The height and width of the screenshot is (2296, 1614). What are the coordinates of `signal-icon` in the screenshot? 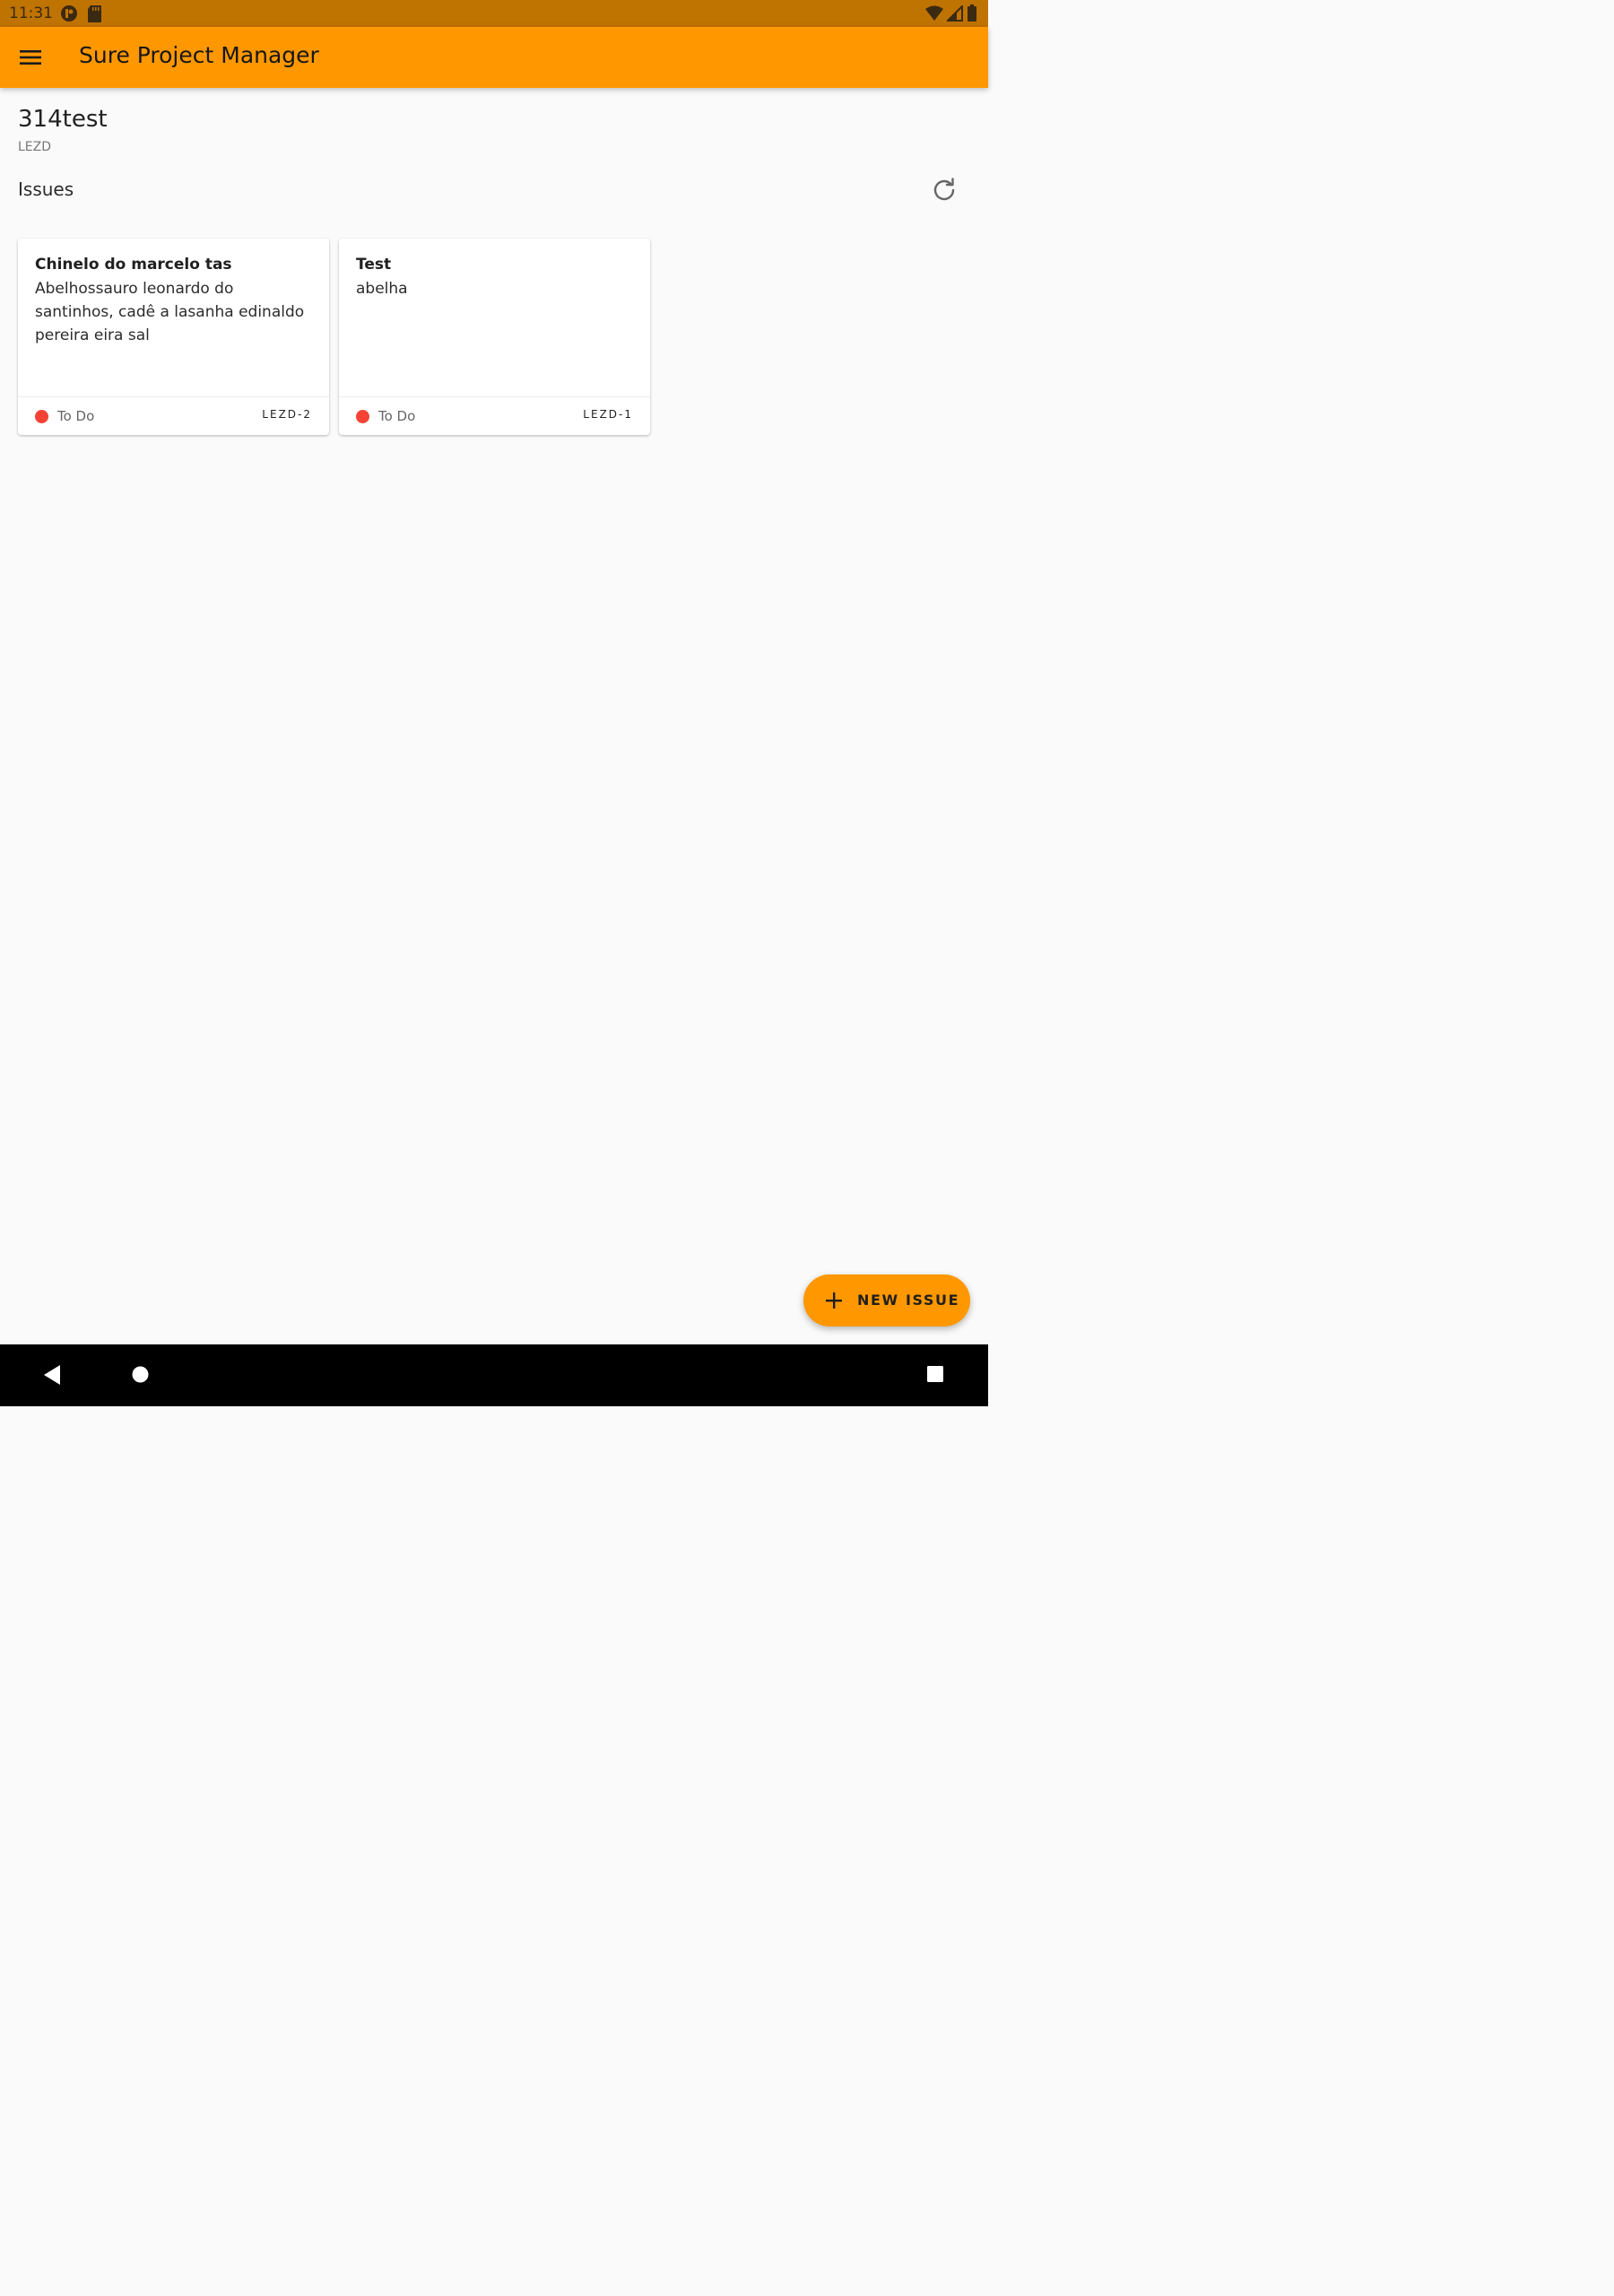 It's located at (955, 13).